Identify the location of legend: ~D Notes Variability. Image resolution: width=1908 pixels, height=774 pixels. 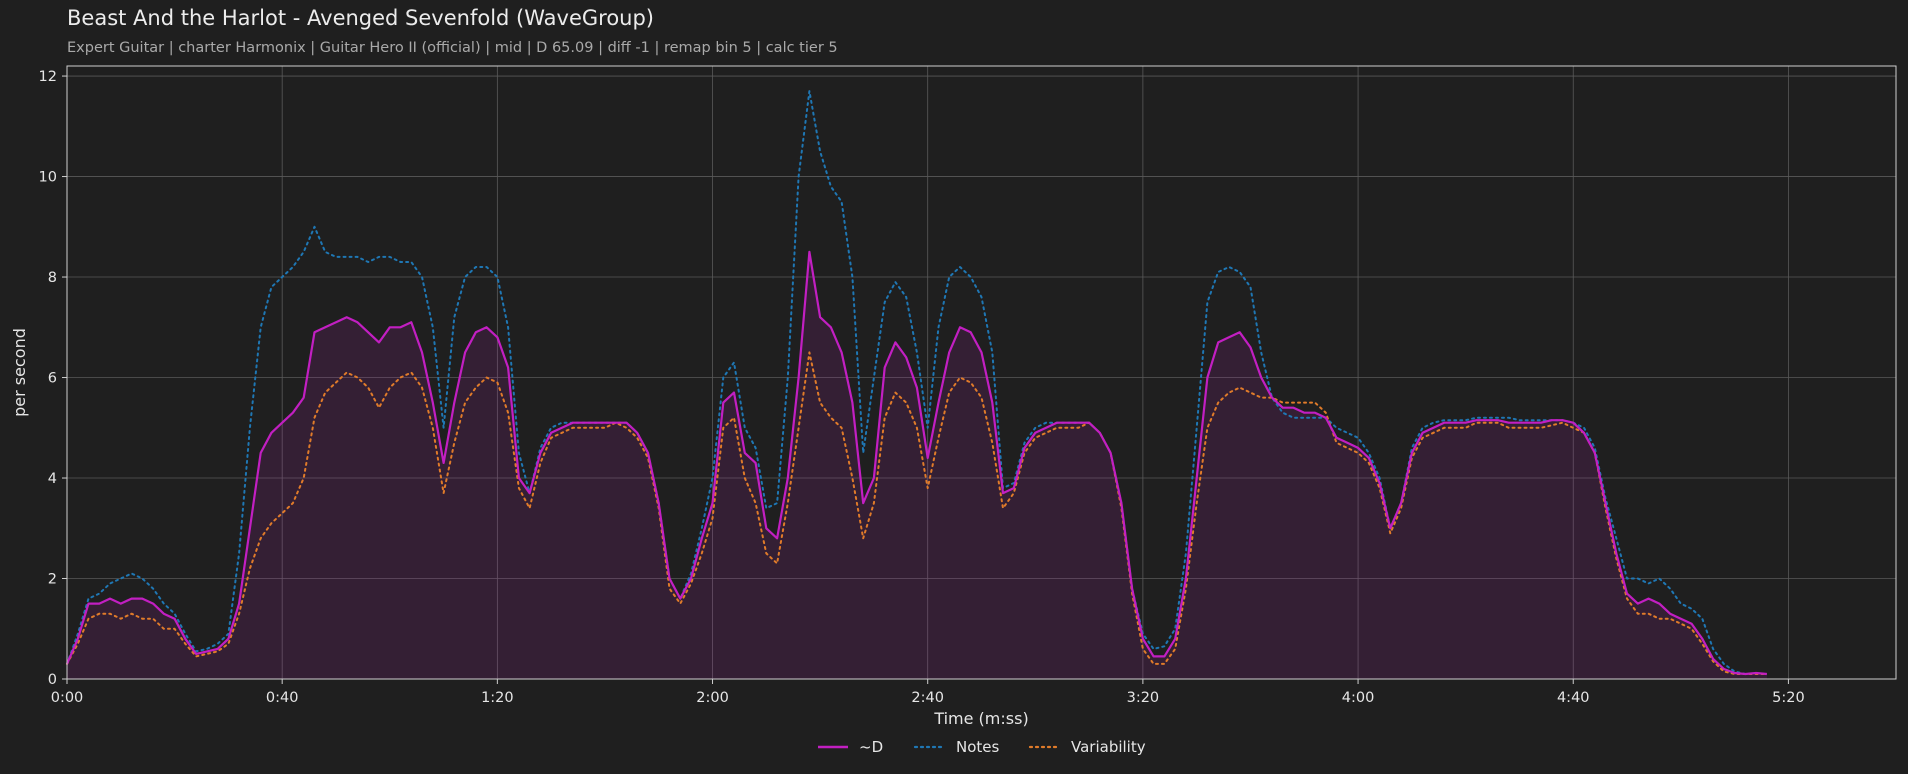
(982, 747).